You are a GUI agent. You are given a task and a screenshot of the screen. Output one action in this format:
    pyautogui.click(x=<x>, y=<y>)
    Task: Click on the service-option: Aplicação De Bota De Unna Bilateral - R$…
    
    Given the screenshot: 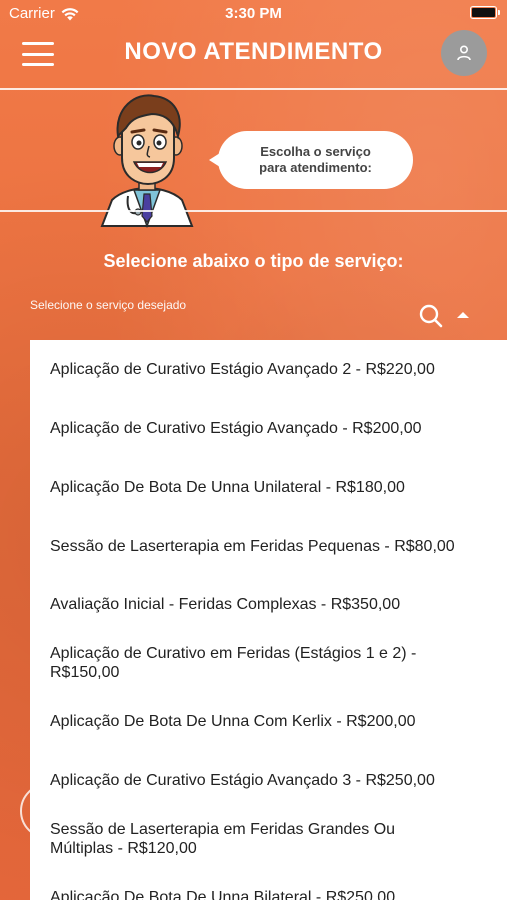 What is the action you would take?
    pyautogui.click(x=274, y=894)
    